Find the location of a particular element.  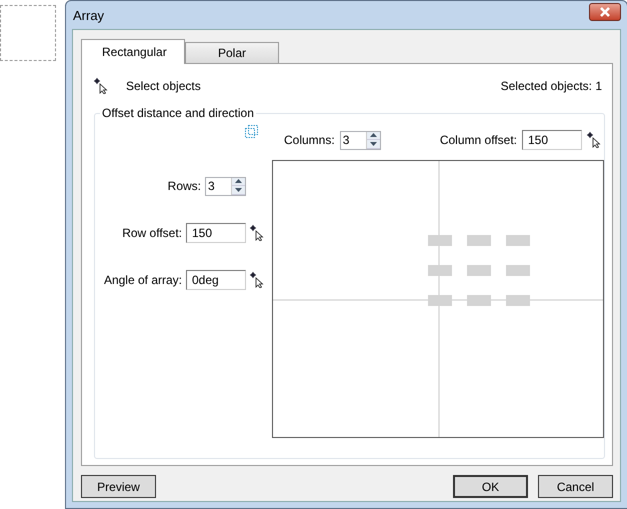

dialog-button: Cancel is located at coordinates (575, 486).